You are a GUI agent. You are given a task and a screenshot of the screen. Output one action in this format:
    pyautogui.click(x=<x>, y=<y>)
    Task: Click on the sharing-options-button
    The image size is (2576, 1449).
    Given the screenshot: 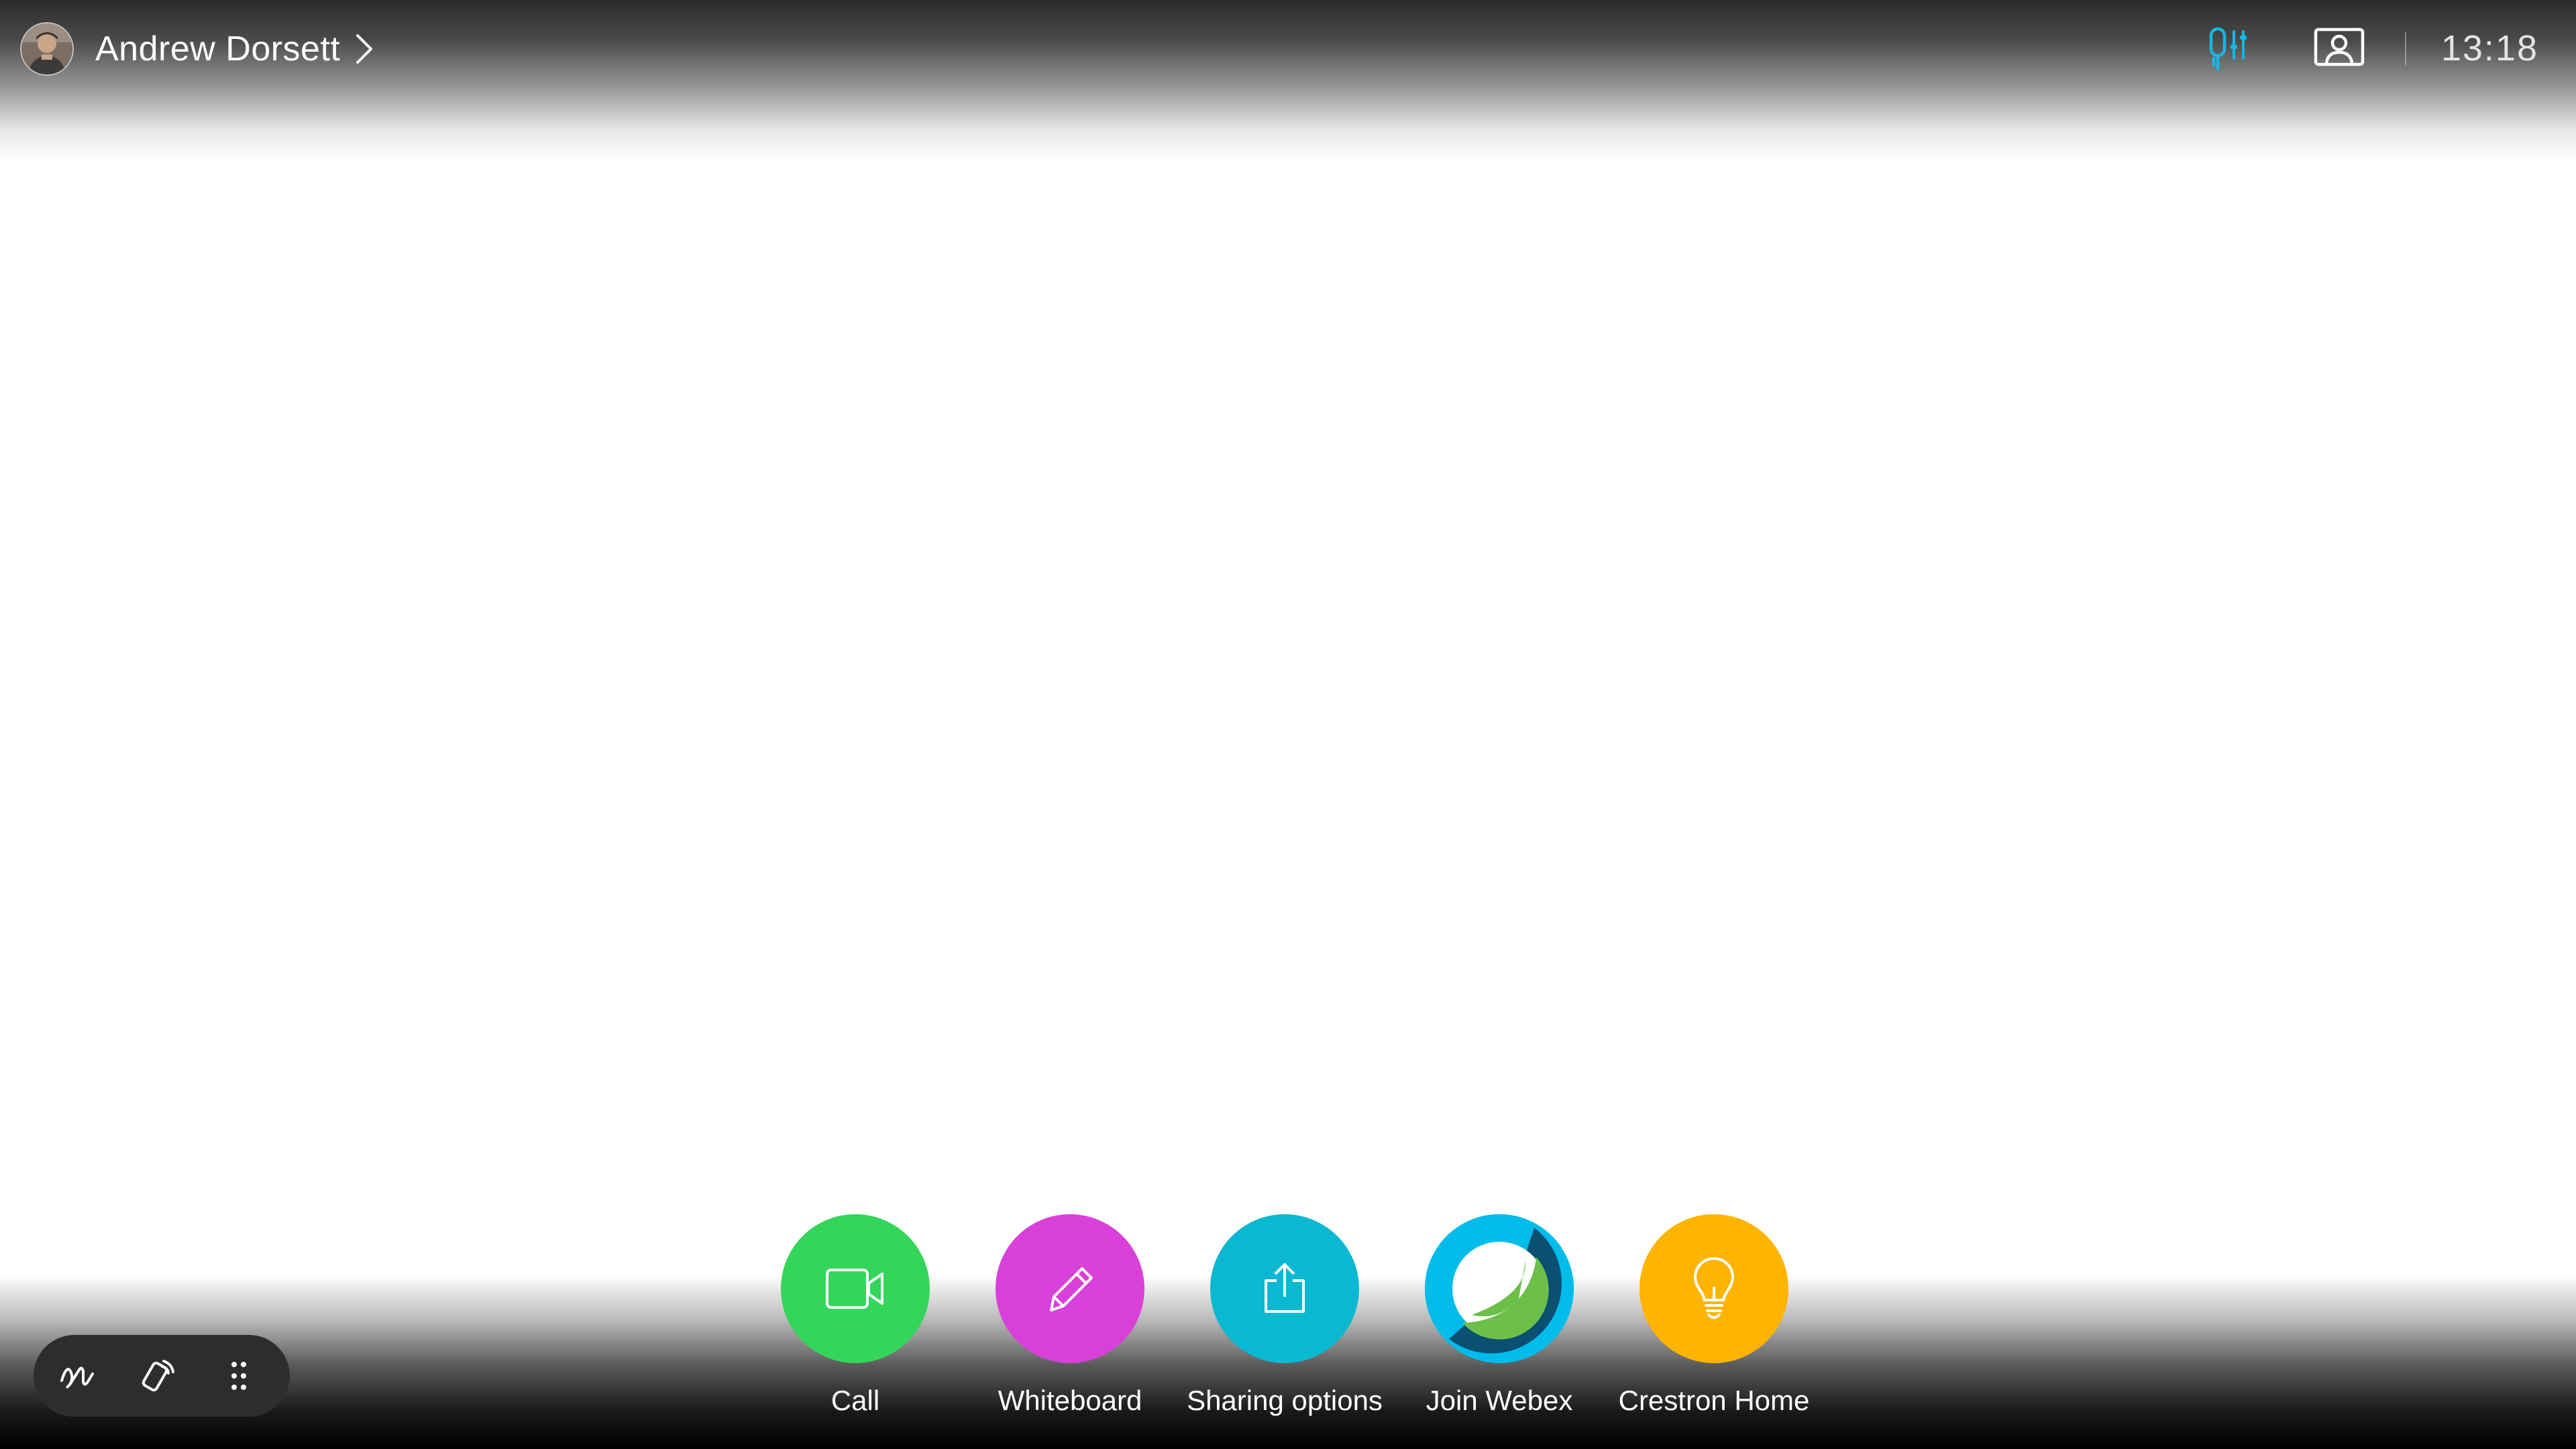 What is the action you would take?
    pyautogui.click(x=1284, y=1288)
    